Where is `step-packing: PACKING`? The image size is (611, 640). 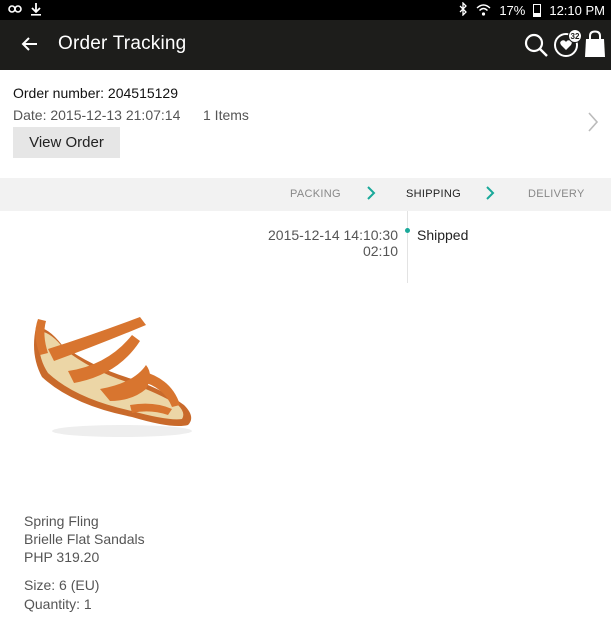
step-packing: PACKING is located at coordinates (315, 194).